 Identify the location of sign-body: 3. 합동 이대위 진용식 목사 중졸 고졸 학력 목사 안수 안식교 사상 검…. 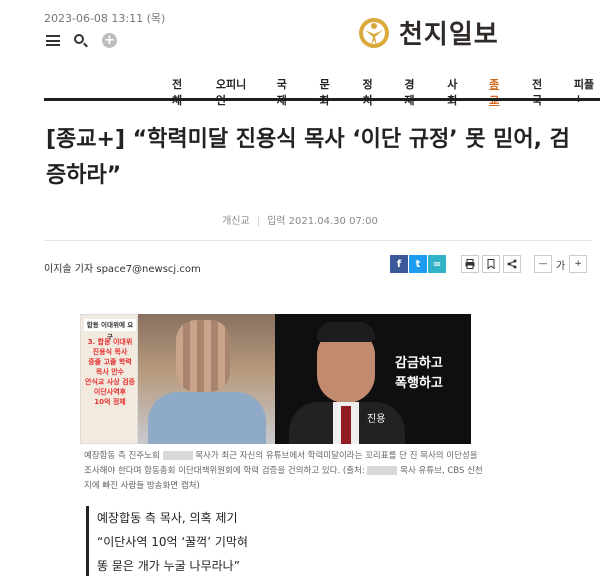
(110, 372).